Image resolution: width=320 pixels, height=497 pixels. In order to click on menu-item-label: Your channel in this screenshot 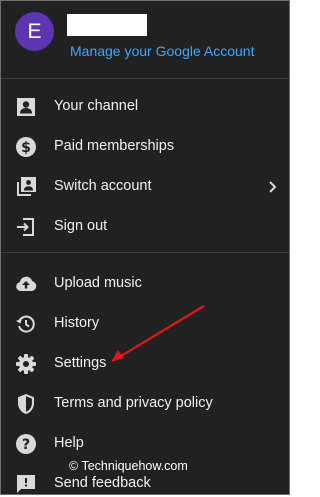, I will do `click(96, 106)`.